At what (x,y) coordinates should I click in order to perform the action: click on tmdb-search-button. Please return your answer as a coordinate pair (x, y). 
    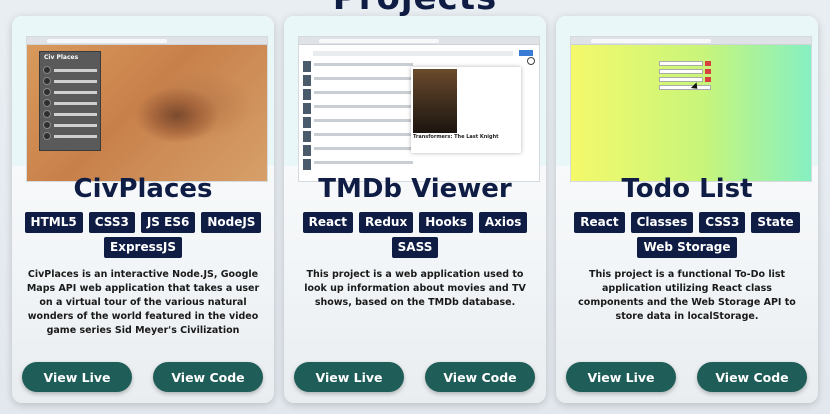
    Looking at the image, I should click on (526, 53).